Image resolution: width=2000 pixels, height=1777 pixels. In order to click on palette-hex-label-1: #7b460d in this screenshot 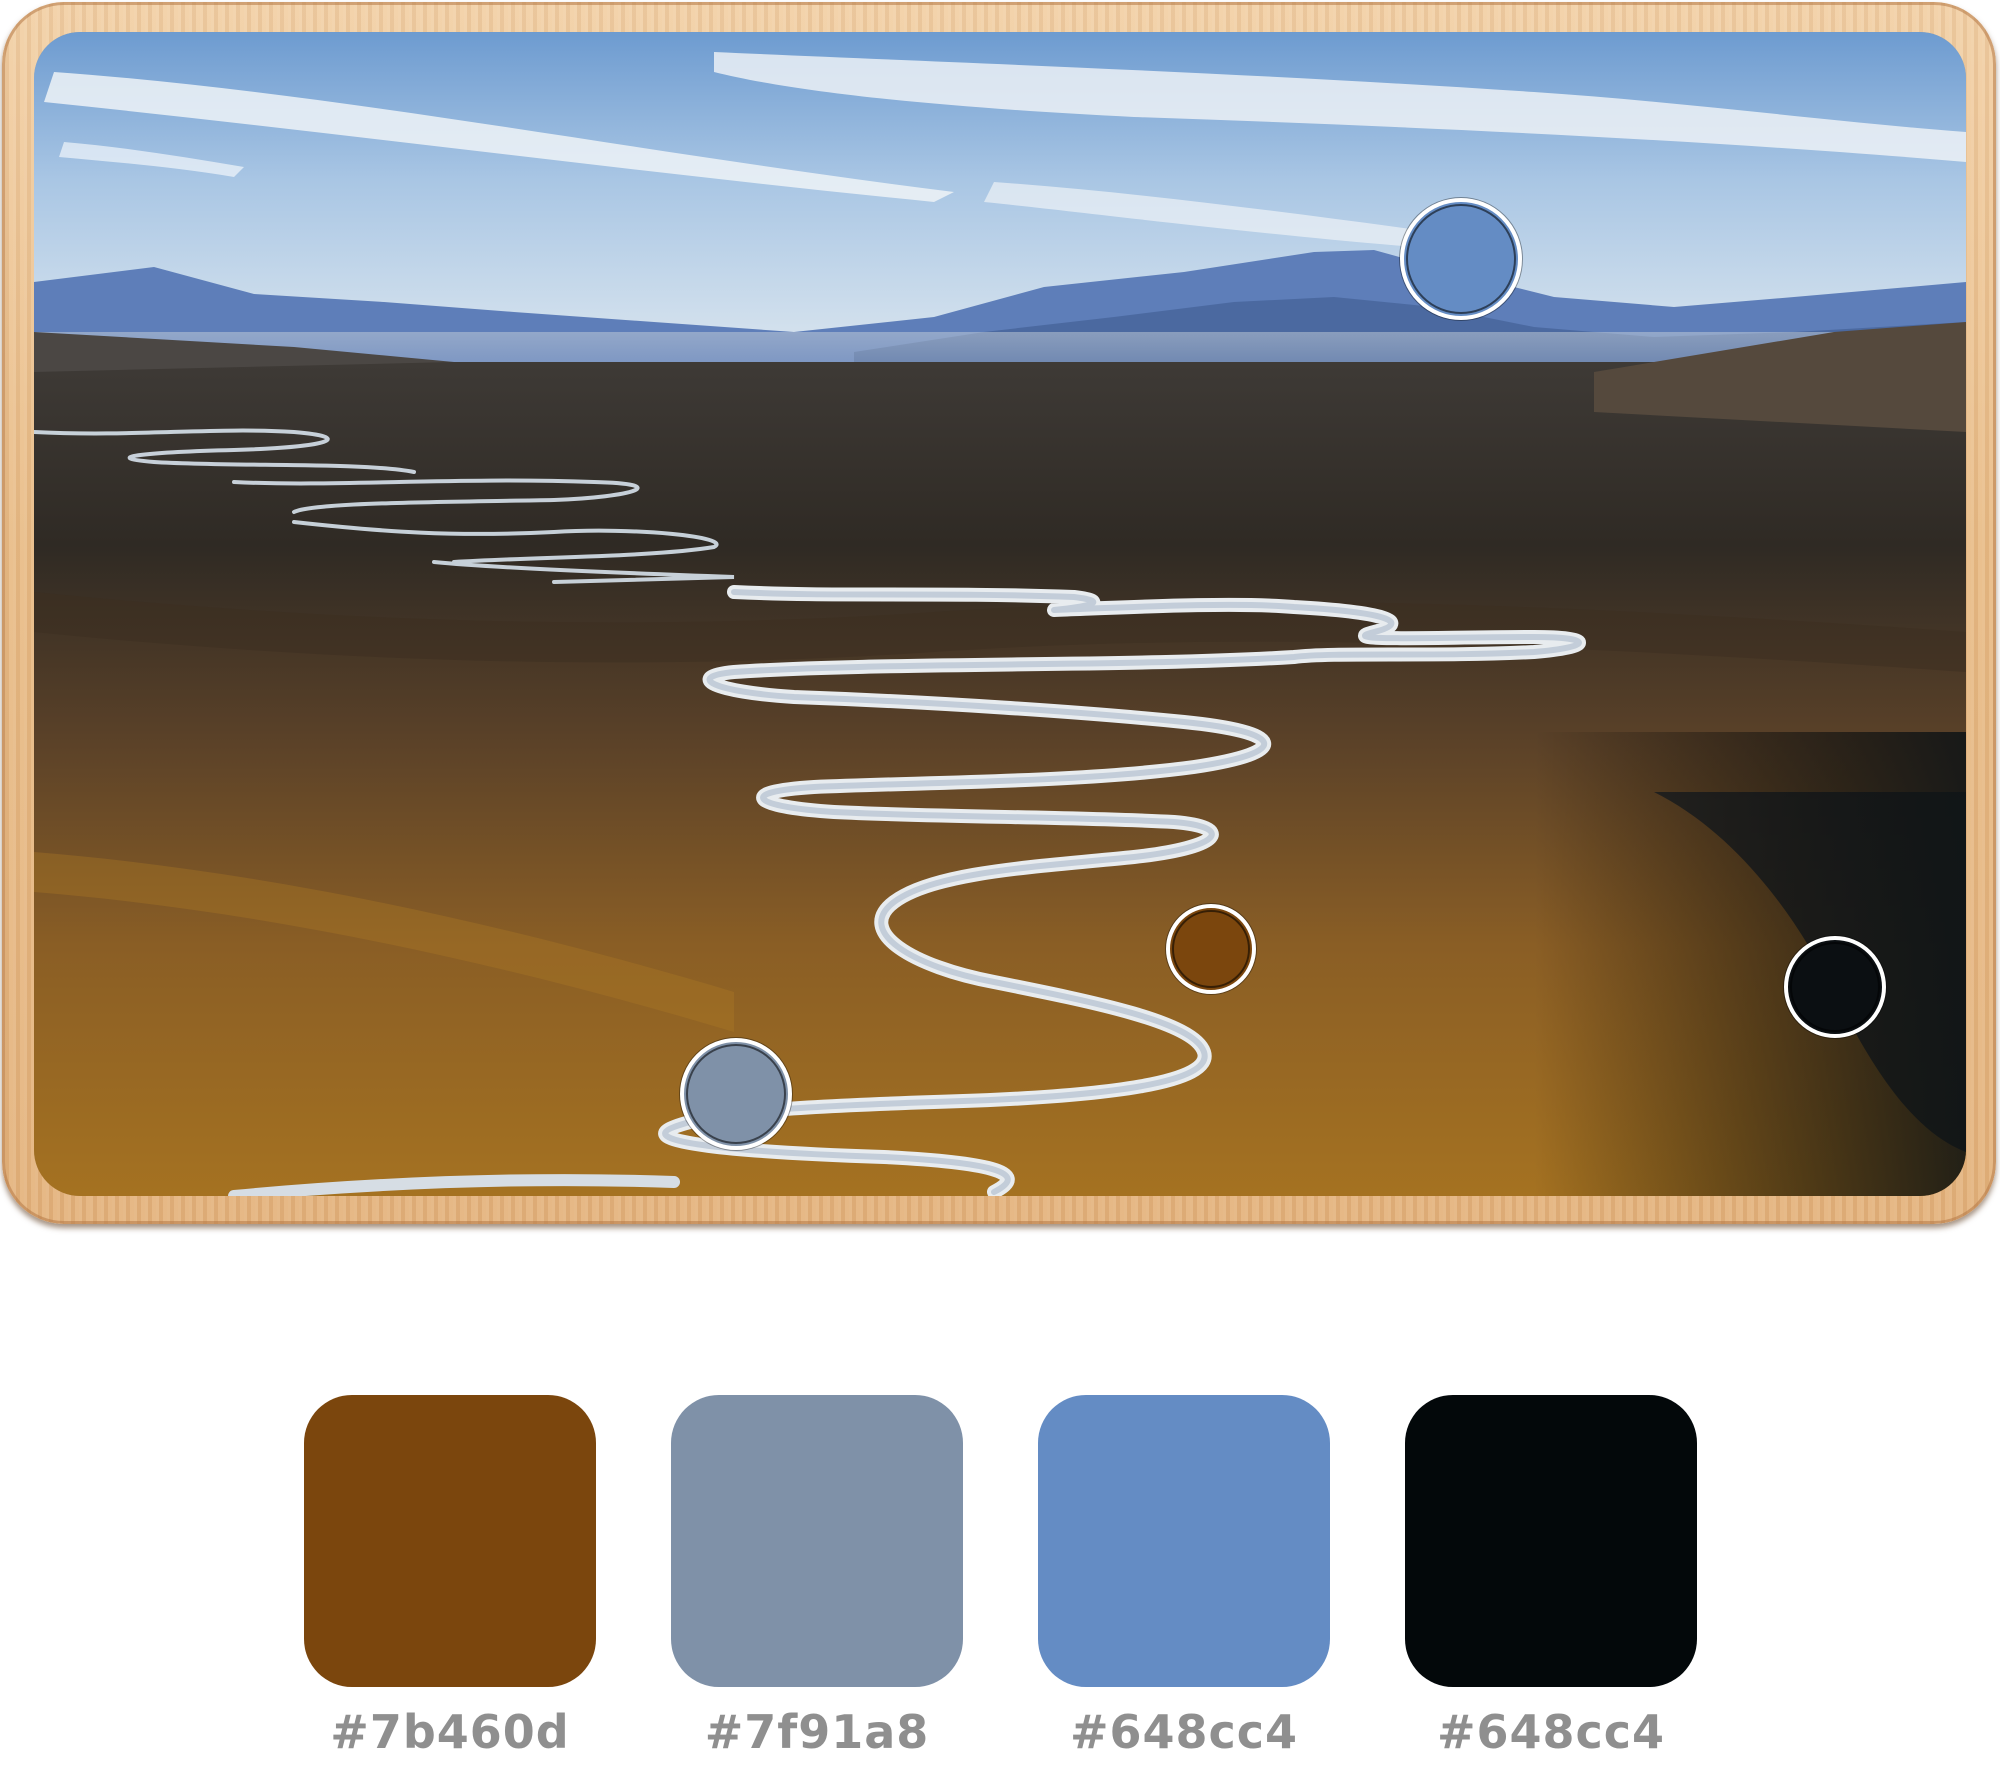, I will do `click(450, 1732)`.